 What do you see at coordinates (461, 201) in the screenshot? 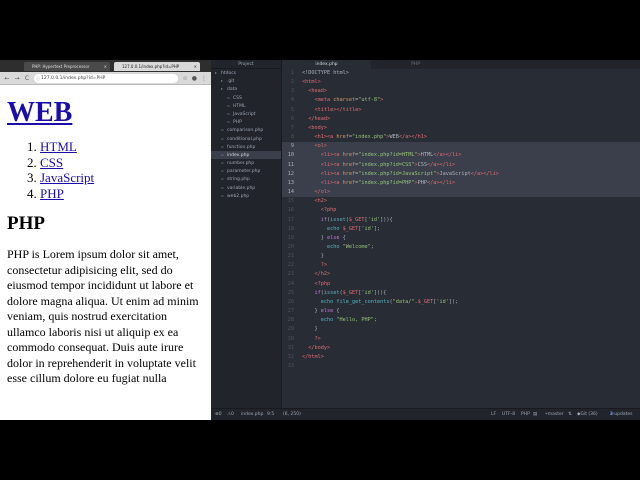
I see `code-line: 15 <h2>` at bounding box center [461, 201].